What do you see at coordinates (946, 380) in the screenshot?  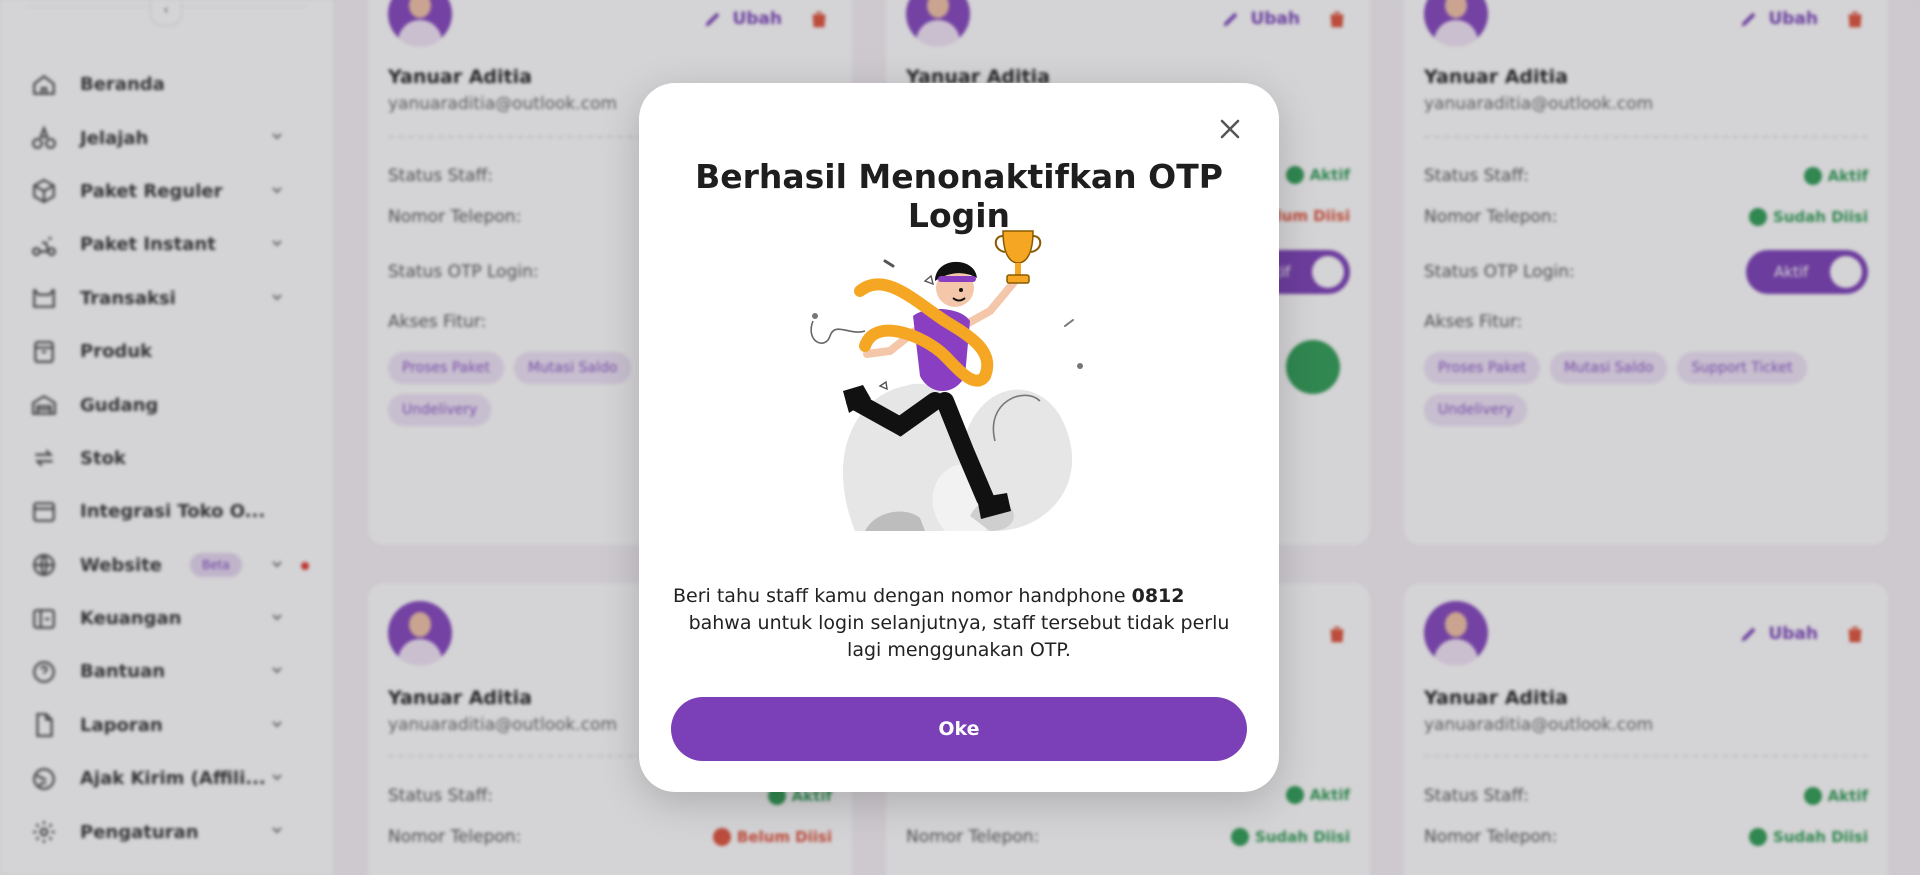 I see `celebration-illustration` at bounding box center [946, 380].